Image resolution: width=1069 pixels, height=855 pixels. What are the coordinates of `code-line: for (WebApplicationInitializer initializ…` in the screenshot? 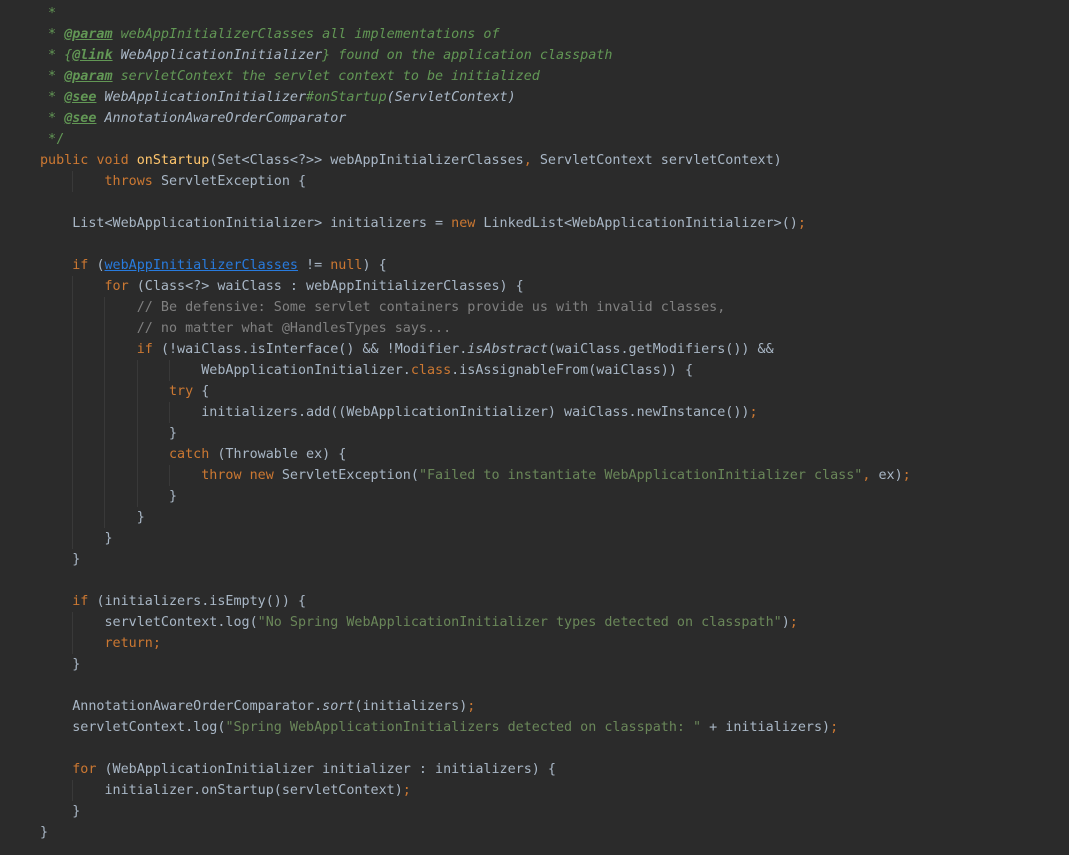 It's located at (457, 769).